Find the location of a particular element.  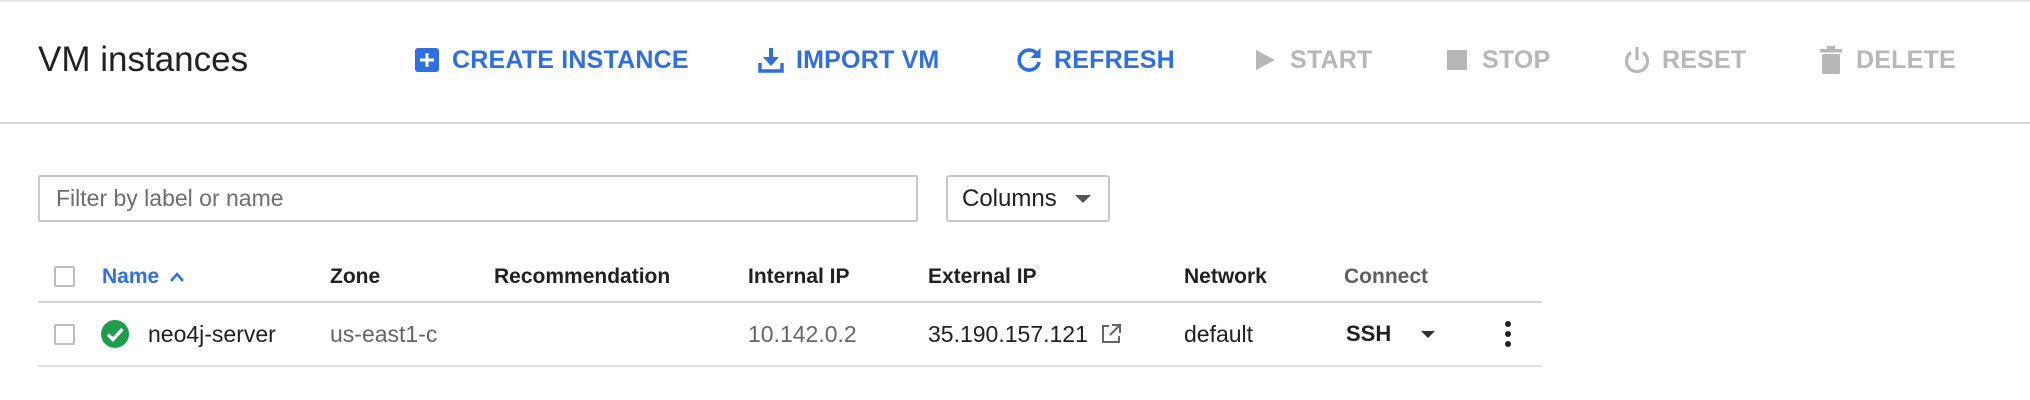

more-vert-icon is located at coordinates (1508, 334).